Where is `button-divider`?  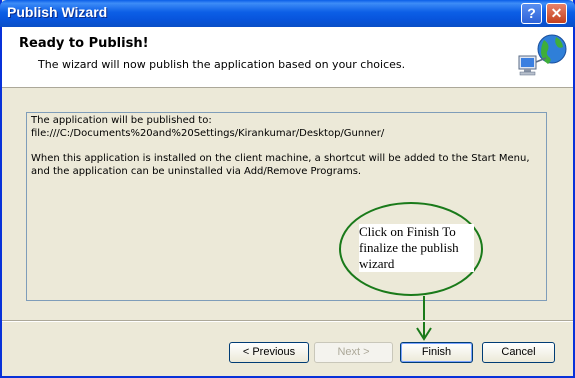
button-divider is located at coordinates (287, 321).